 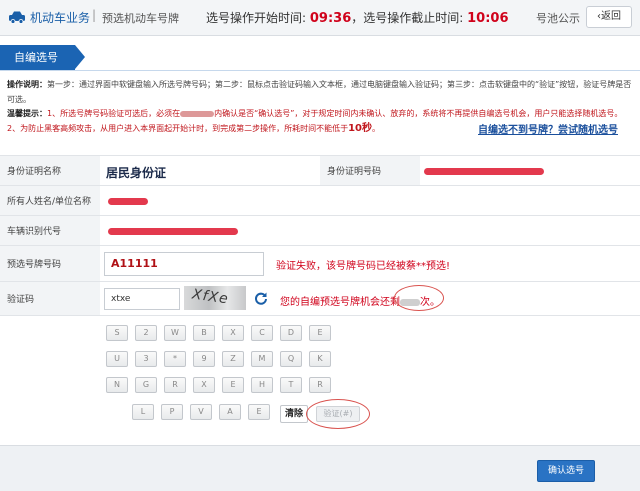 What do you see at coordinates (146, 333) in the screenshot?
I see `keypad-key: 2` at bounding box center [146, 333].